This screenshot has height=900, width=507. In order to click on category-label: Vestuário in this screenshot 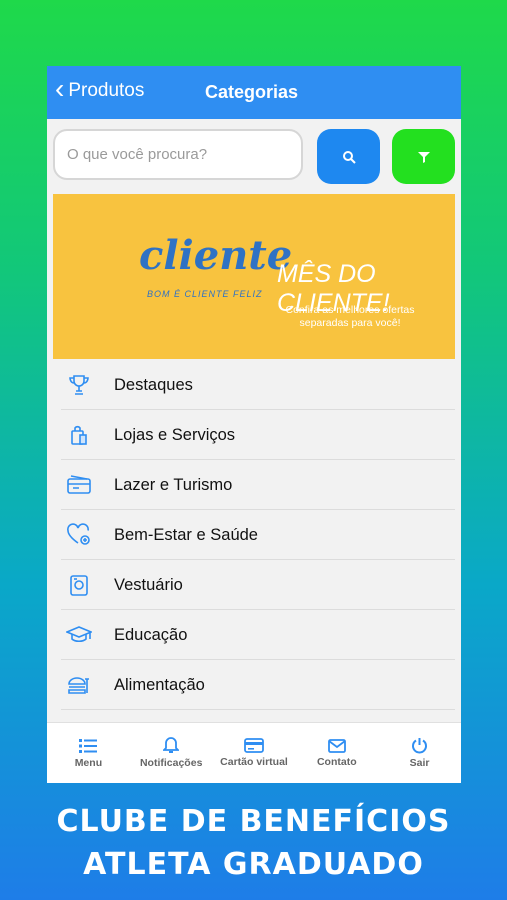, I will do `click(148, 584)`.